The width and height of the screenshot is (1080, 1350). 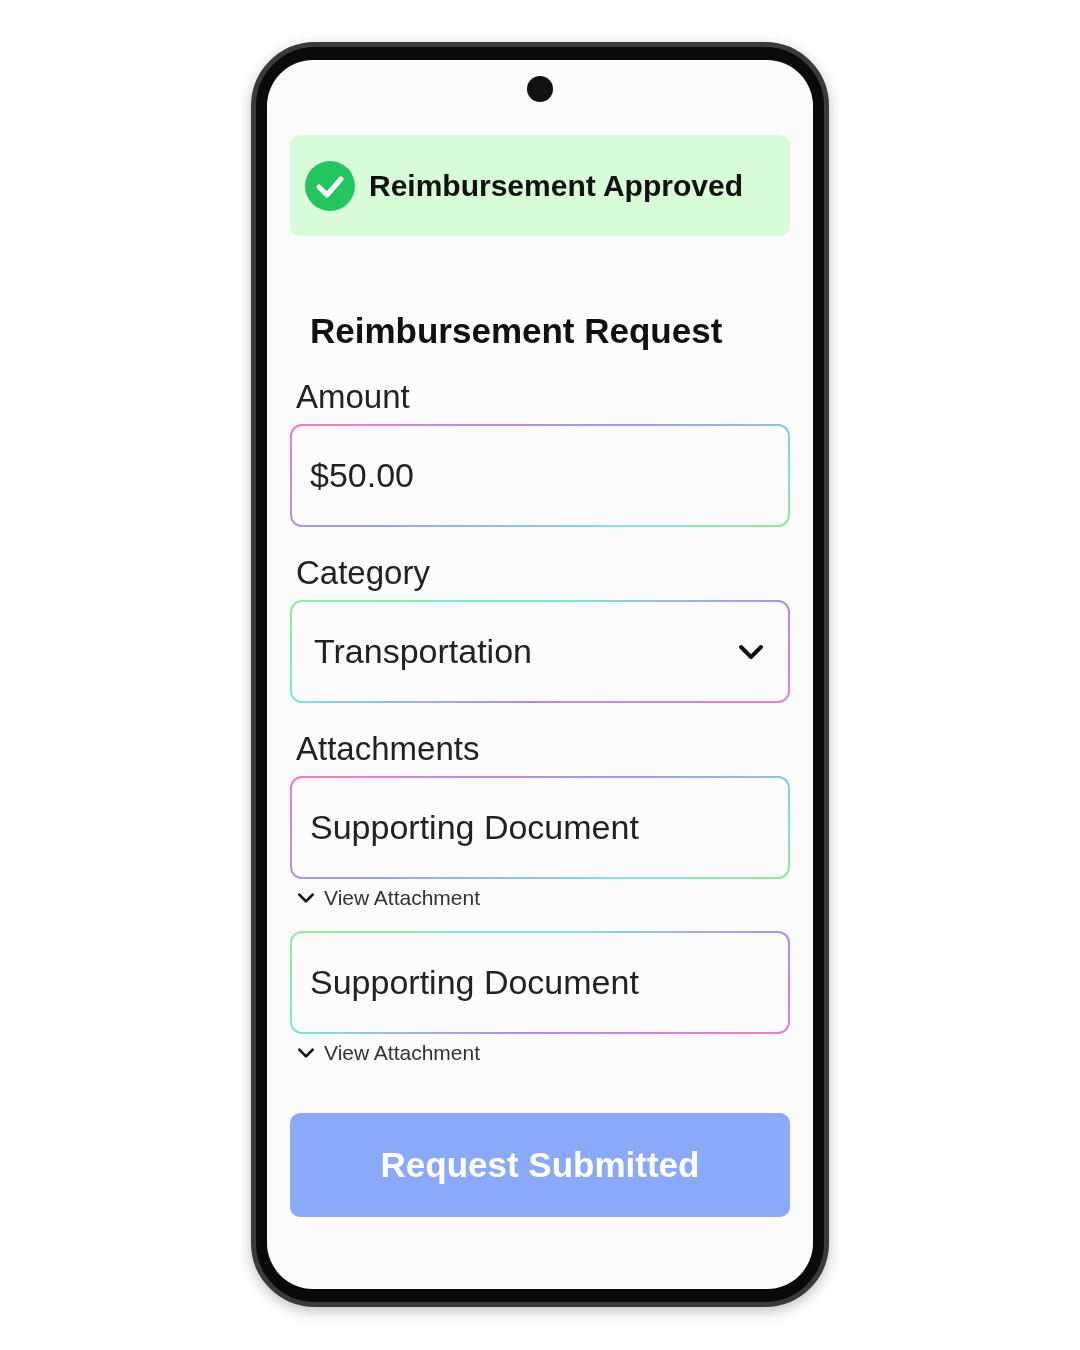 I want to click on check-circle-icon, so click(x=330, y=185).